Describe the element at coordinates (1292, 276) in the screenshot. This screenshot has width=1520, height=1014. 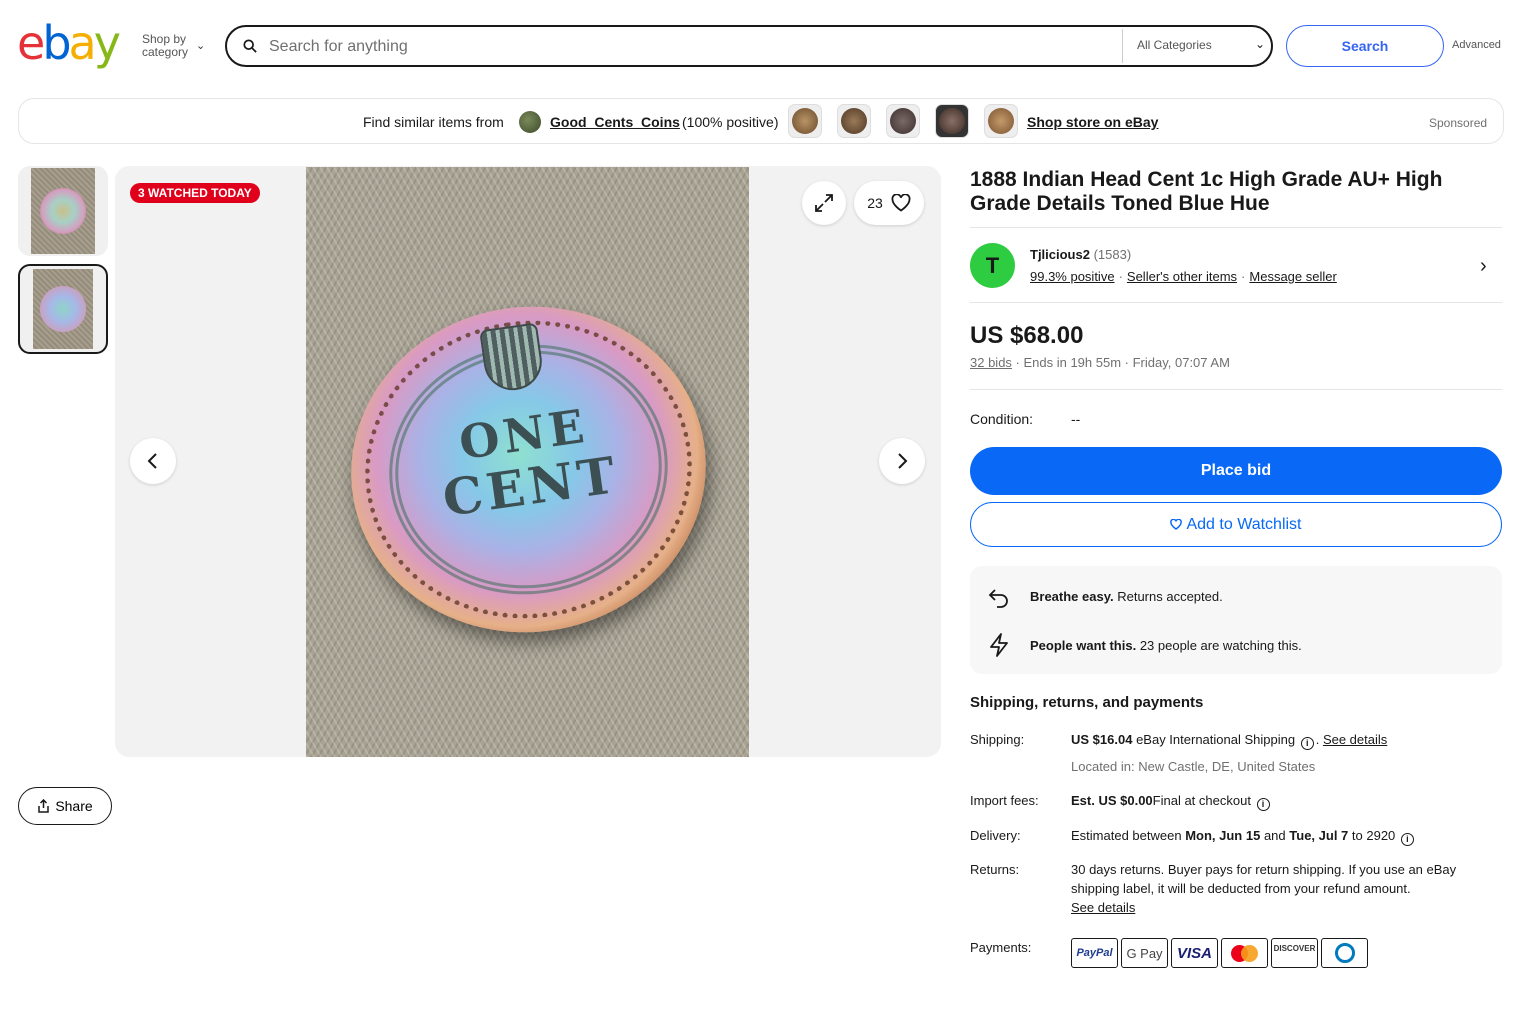
I see `message-seller-link: Message seller` at that location.